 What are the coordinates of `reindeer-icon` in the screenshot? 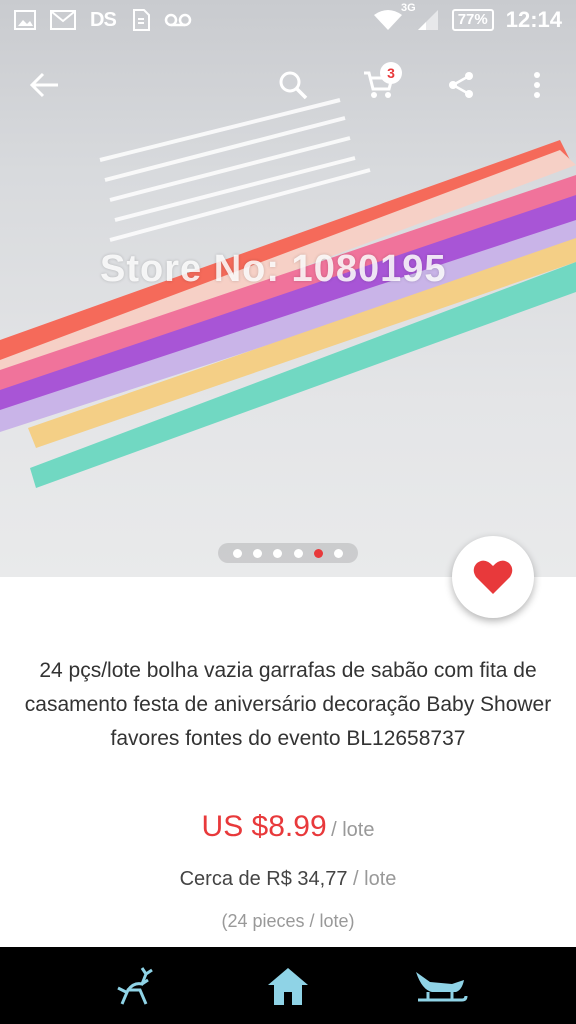 It's located at (135, 985).